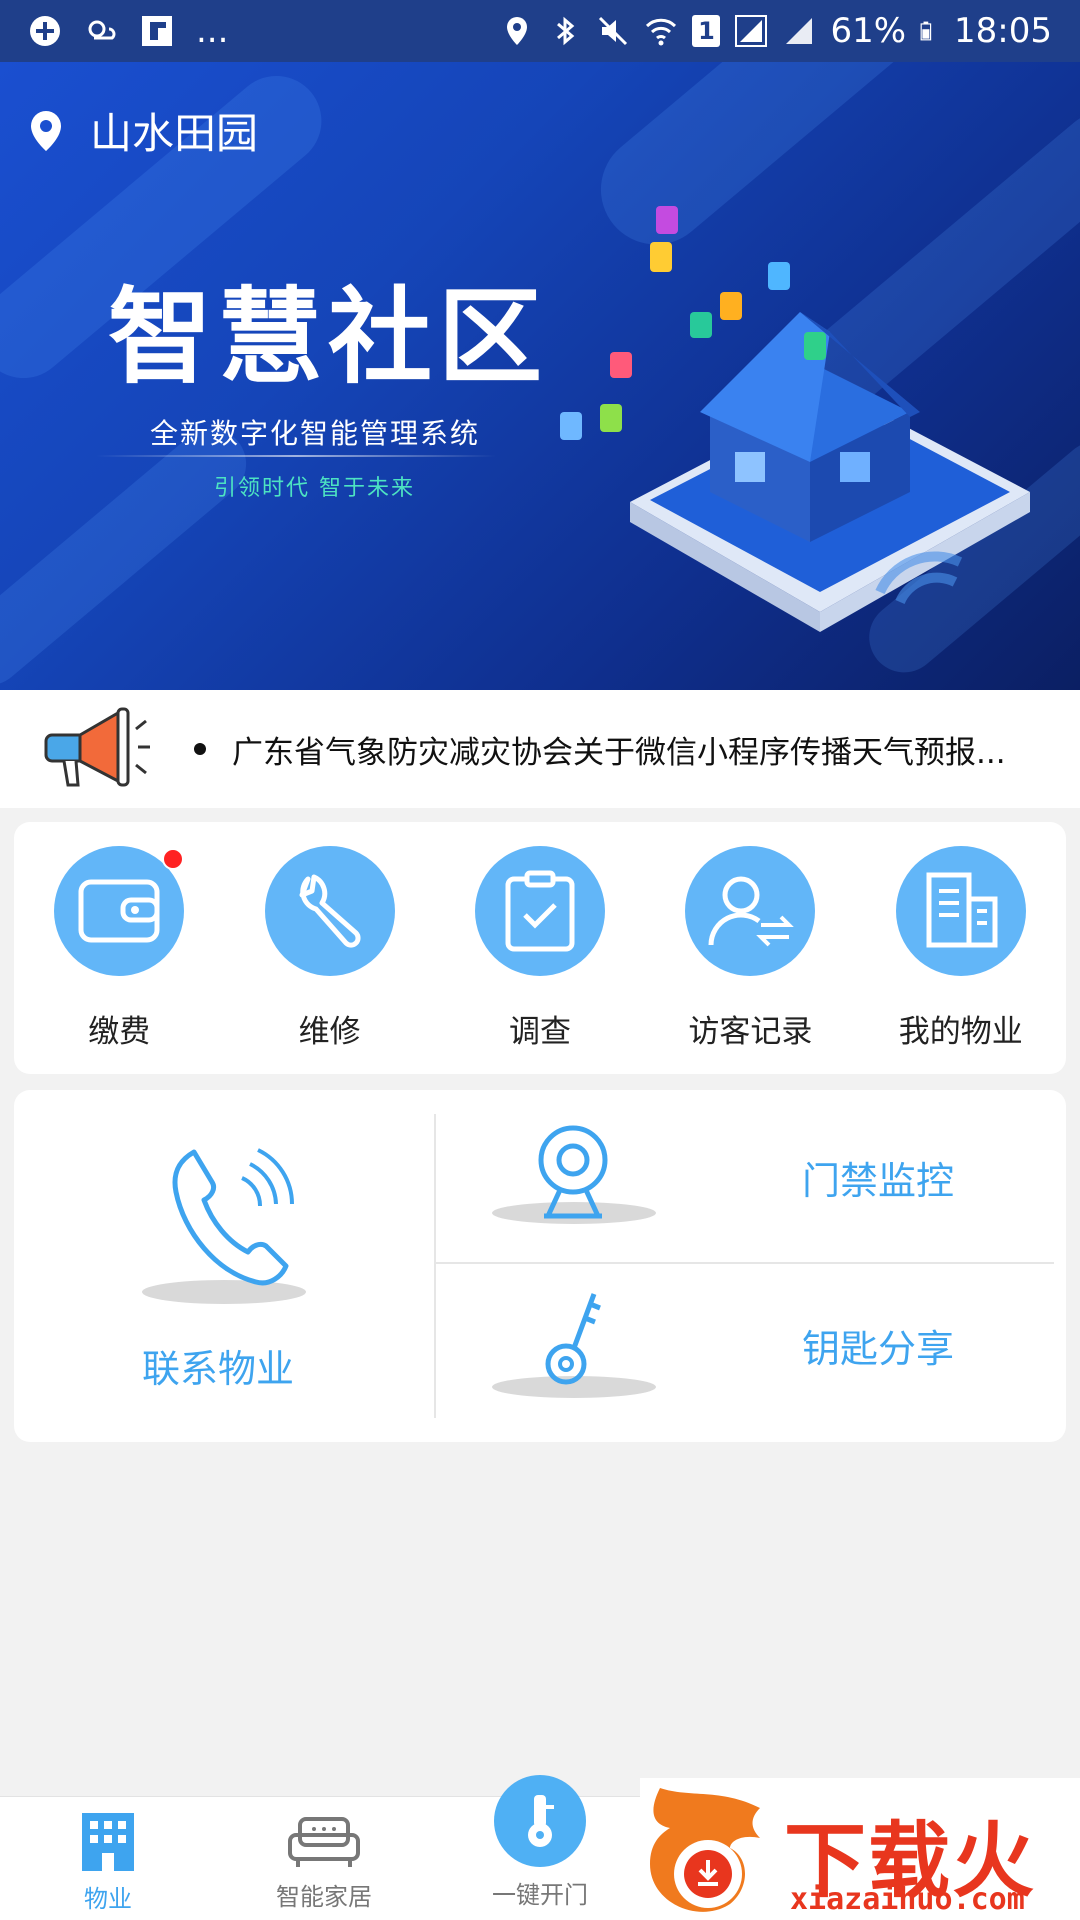 This screenshot has width=1080, height=1920. What do you see at coordinates (705, 1850) in the screenshot?
I see `flame-logo-icon` at bounding box center [705, 1850].